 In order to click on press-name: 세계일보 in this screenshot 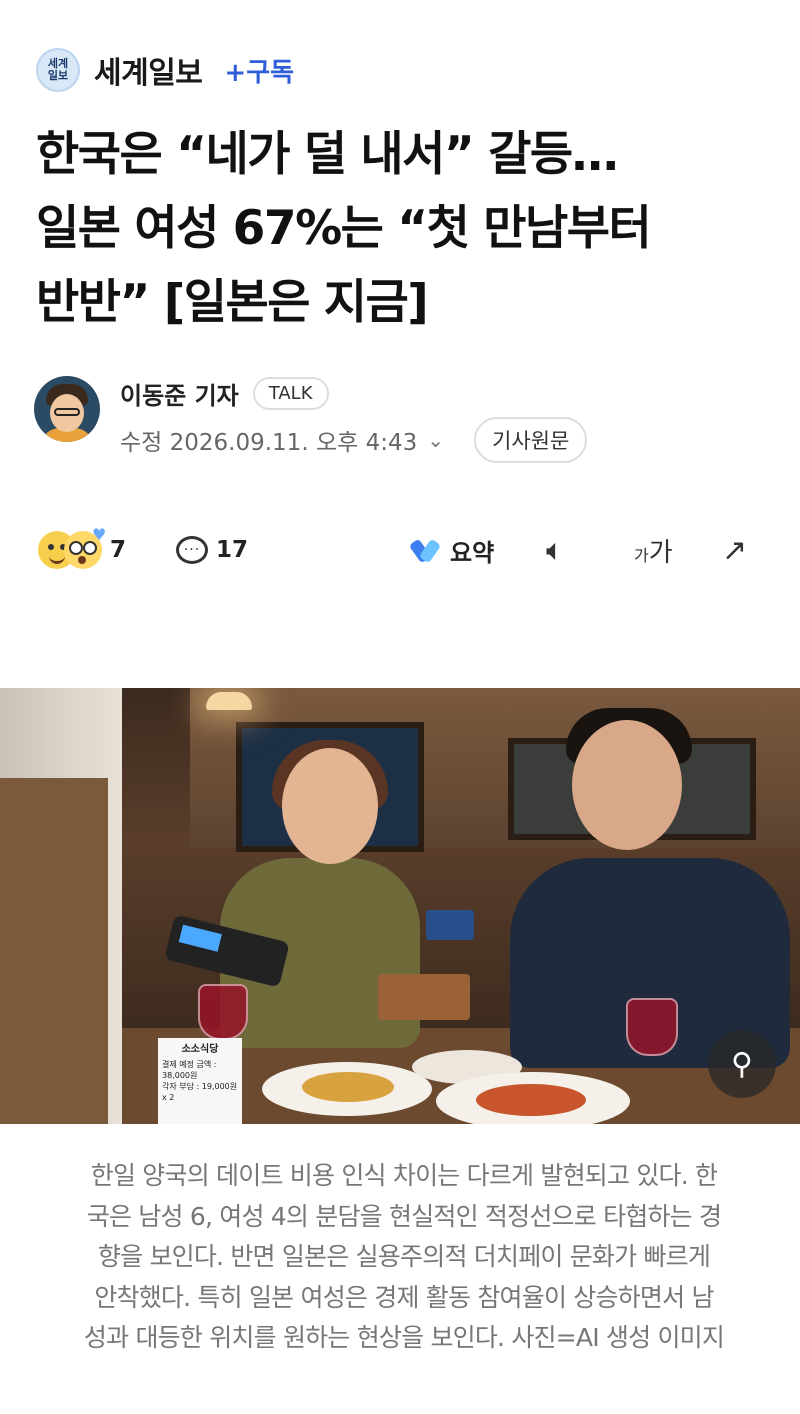, I will do `click(148, 70)`.